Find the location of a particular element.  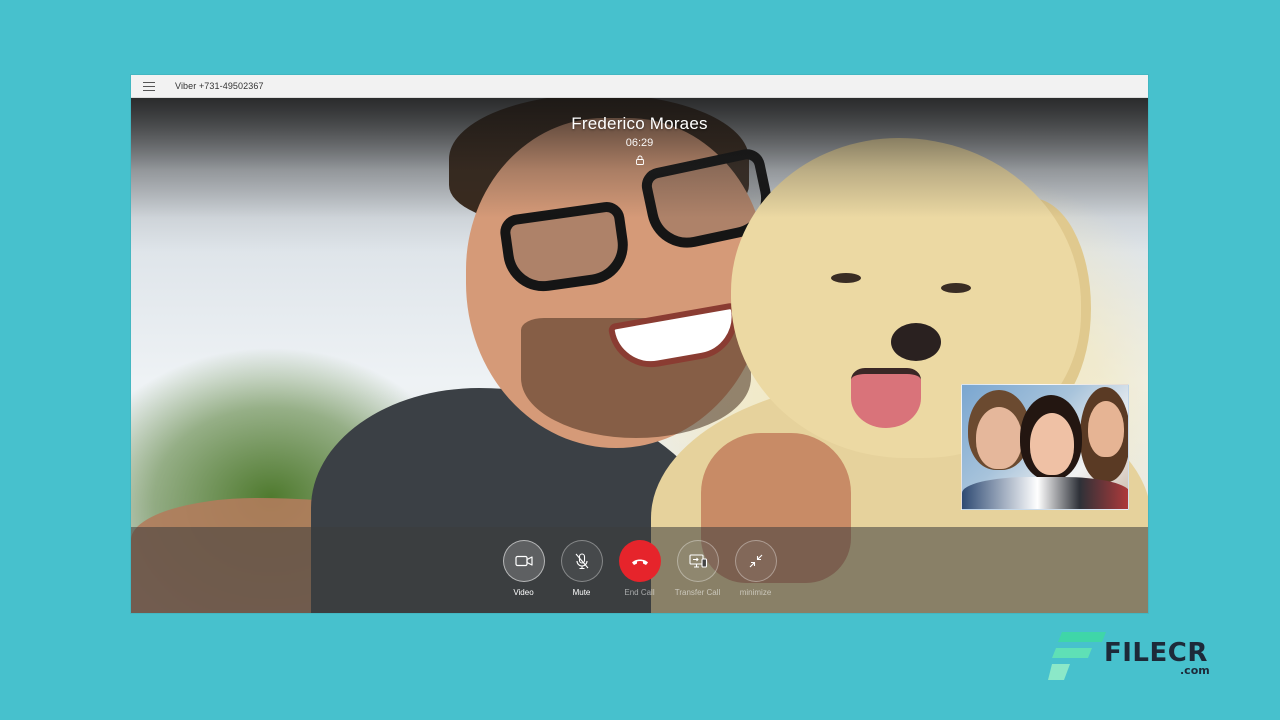

filecr-logo-icon is located at coordinates (1078, 656).